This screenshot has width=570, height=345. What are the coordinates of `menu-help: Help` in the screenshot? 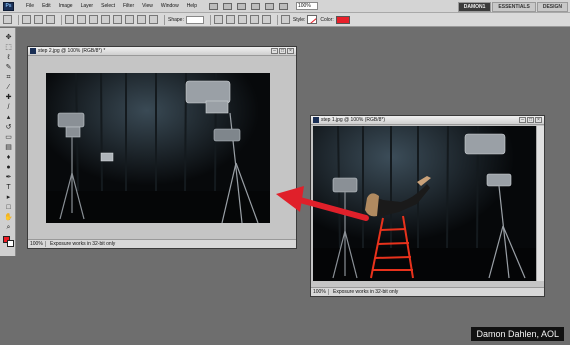 It's located at (192, 6).